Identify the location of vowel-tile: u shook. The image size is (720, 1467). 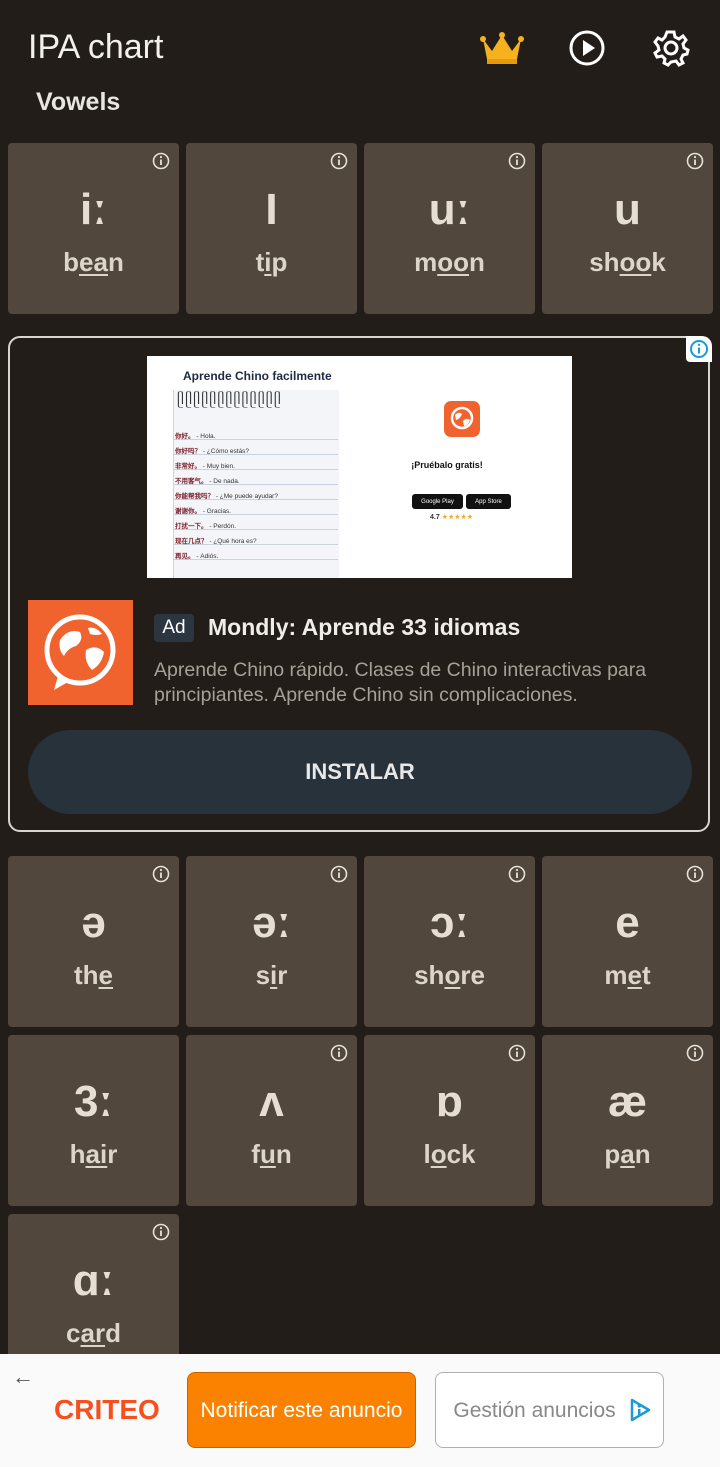
(627, 228).